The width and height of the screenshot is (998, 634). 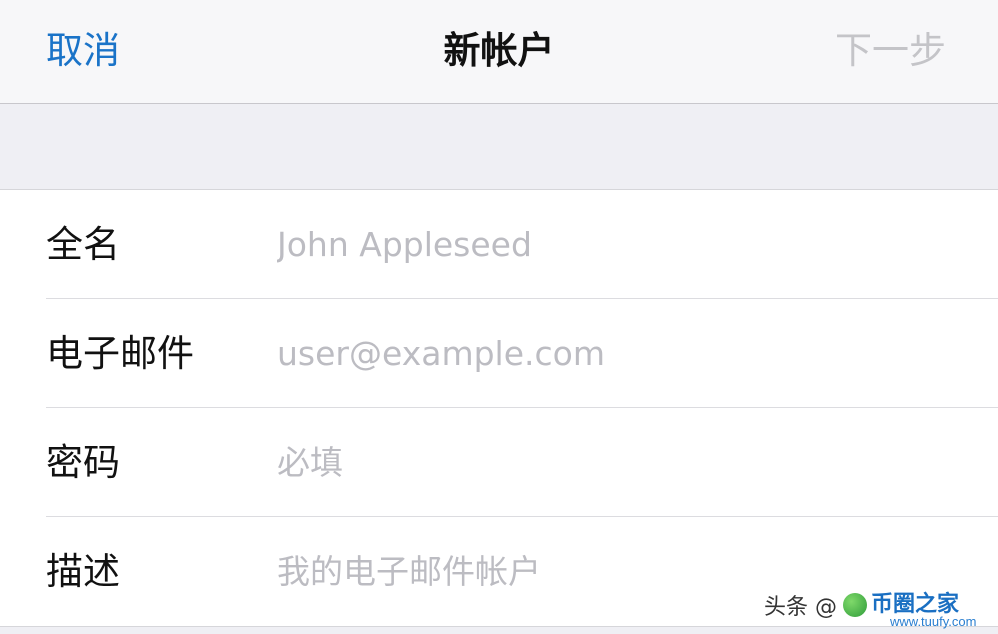 What do you see at coordinates (617, 462) in the screenshot?
I see `password-input` at bounding box center [617, 462].